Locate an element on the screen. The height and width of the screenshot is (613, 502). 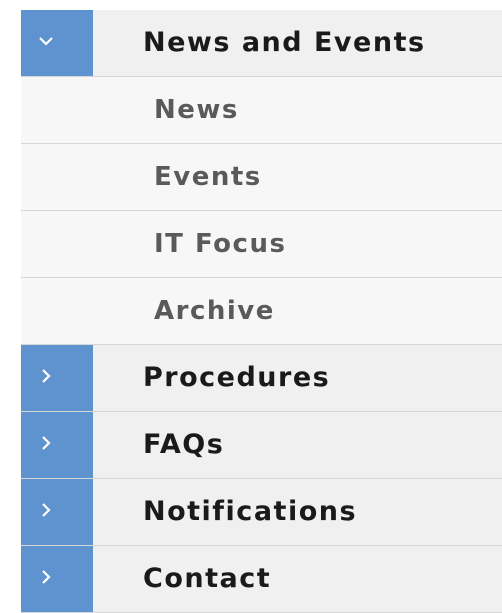
submenu-item-news: News is located at coordinates (261, 110).